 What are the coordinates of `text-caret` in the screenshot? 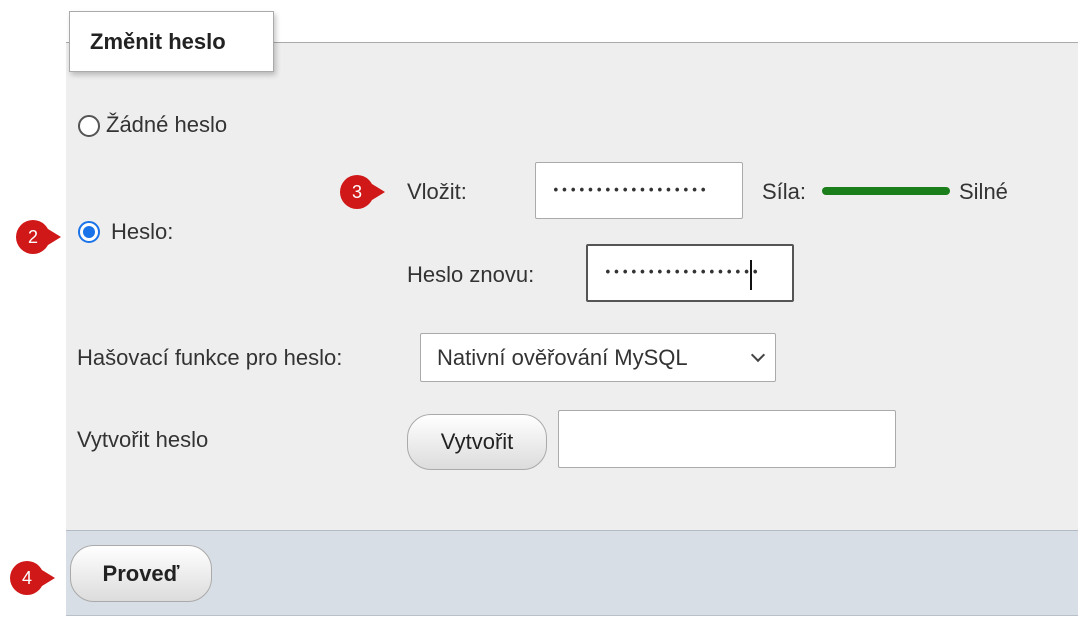 It's located at (751, 275).